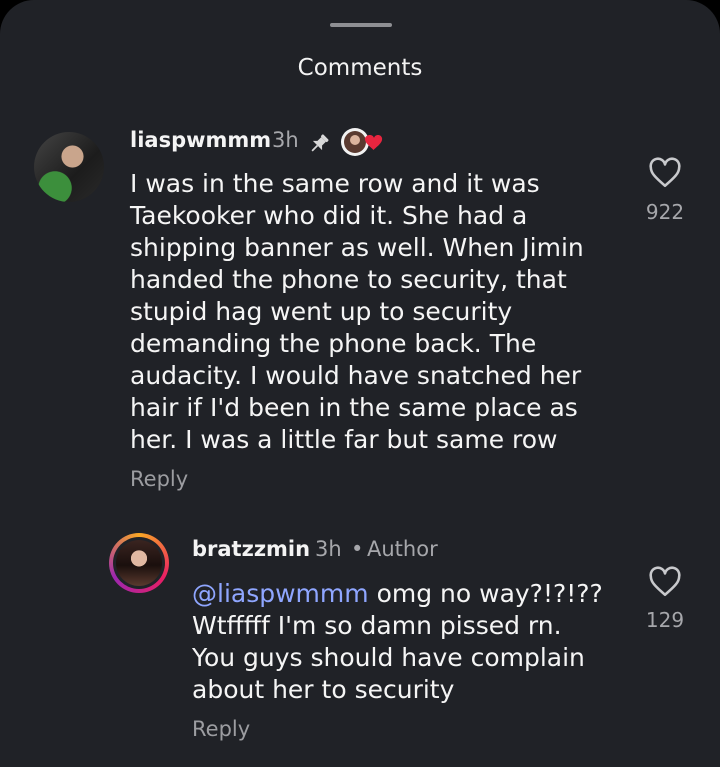 The width and height of the screenshot is (720, 767). I want to click on comment-username: bratzzmin, so click(251, 549).